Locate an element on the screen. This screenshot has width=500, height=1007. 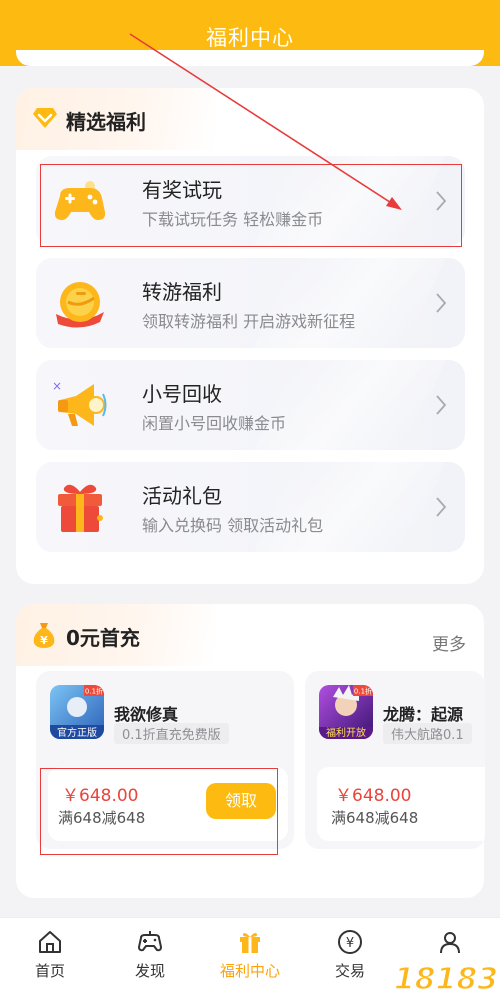
nav-item-welfare-center: 福利中心 is located at coordinates (250, 954).